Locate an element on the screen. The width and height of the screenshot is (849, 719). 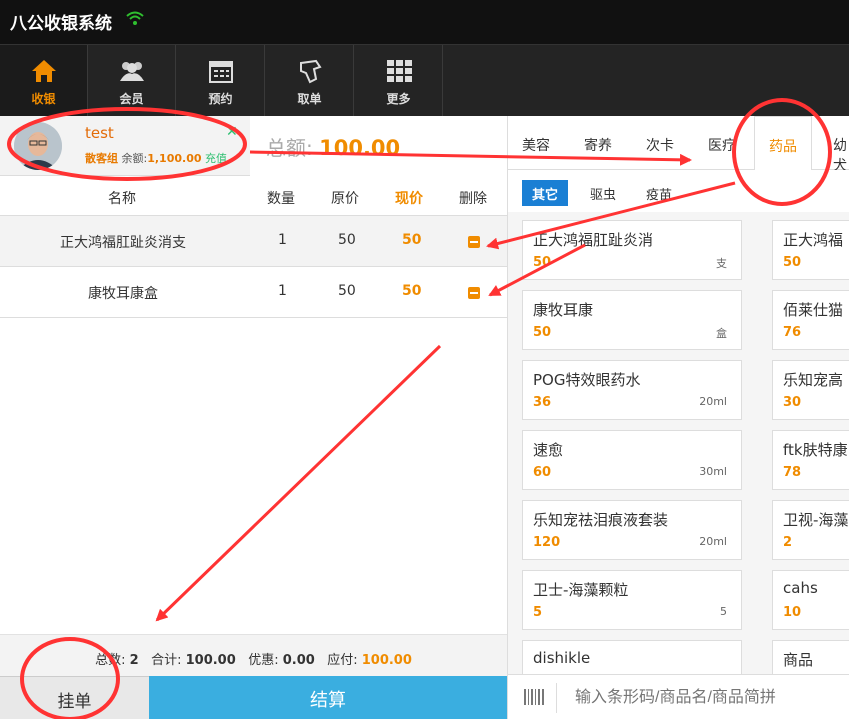
product-price: 60 is located at coordinates (542, 472).